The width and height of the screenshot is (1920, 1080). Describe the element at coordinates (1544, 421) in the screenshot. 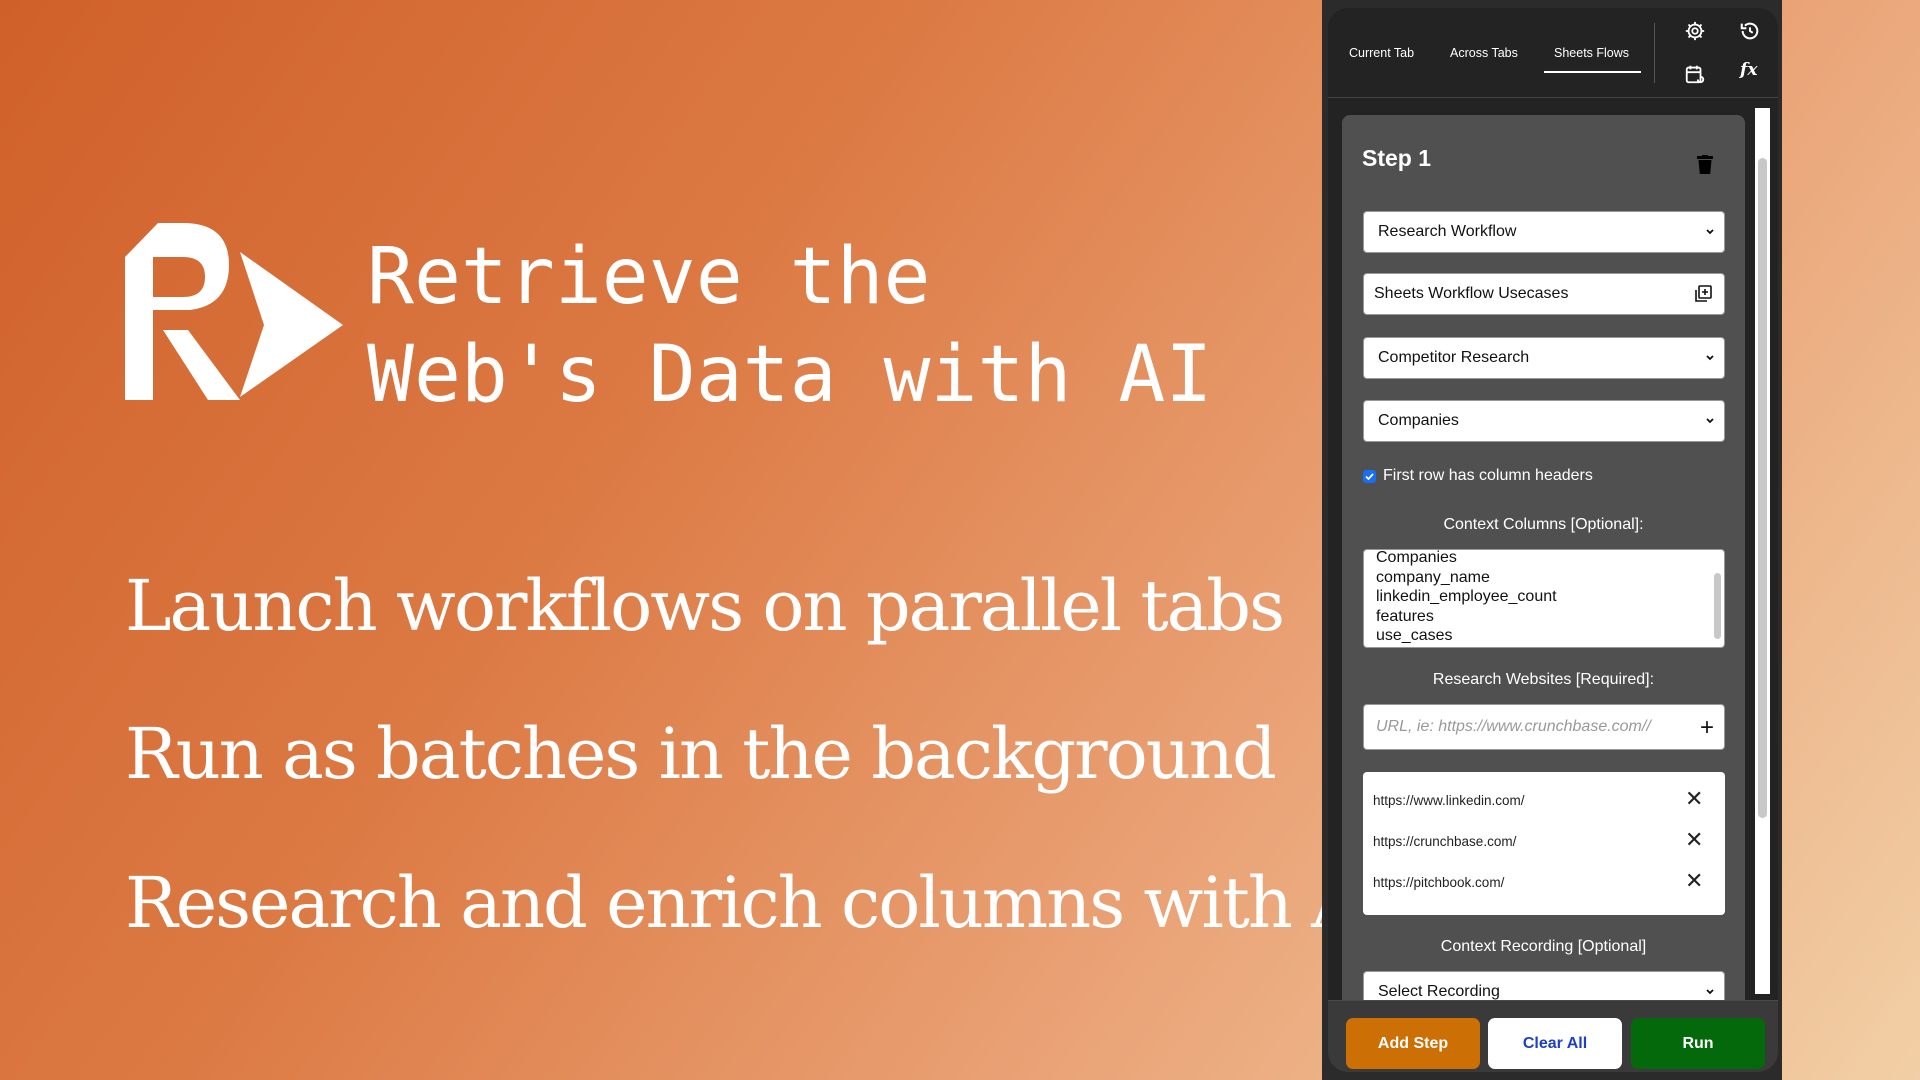

I see `sheet-select: Companies` at that location.